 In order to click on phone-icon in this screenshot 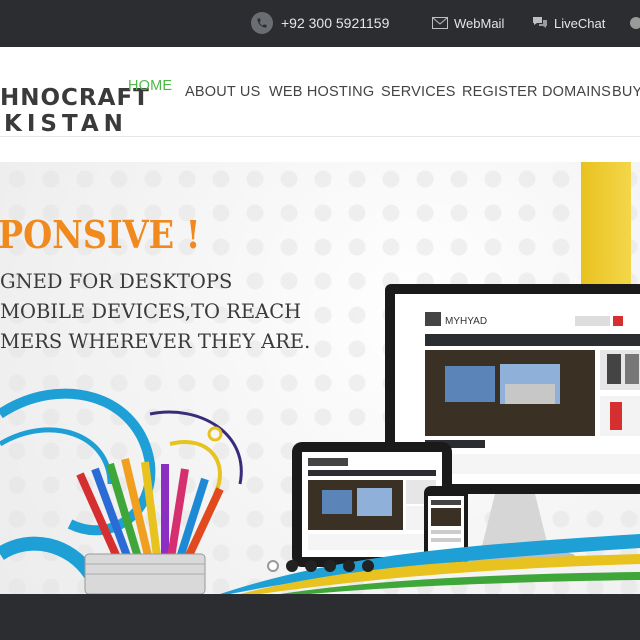, I will do `click(262, 23)`.